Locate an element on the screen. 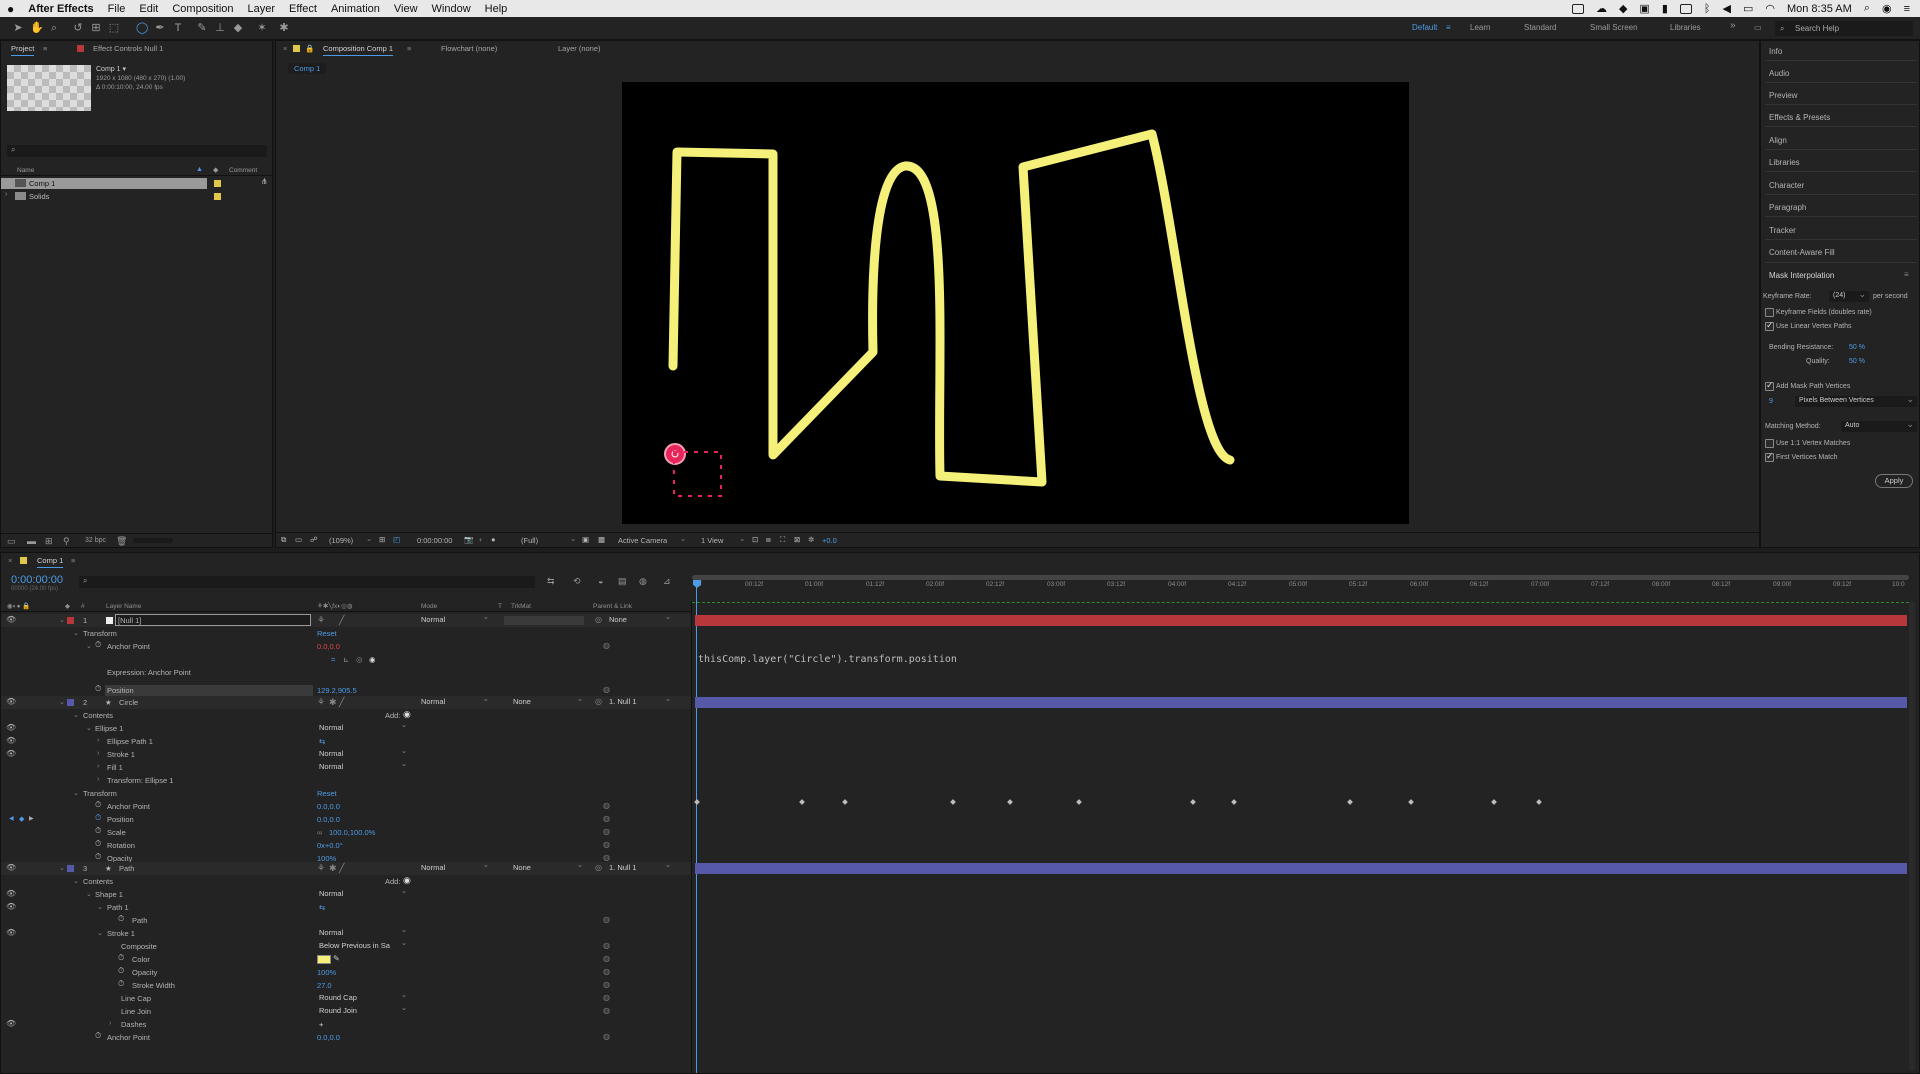 Image resolution: width=1920 pixels, height=1074 pixels. flowchart-icon: ⋔ is located at coordinates (264, 181).